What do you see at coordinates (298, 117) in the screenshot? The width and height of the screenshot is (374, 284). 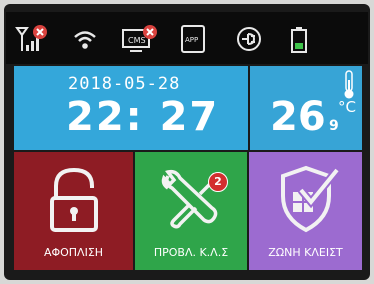 I see `temperature-value: 26` at bounding box center [298, 117].